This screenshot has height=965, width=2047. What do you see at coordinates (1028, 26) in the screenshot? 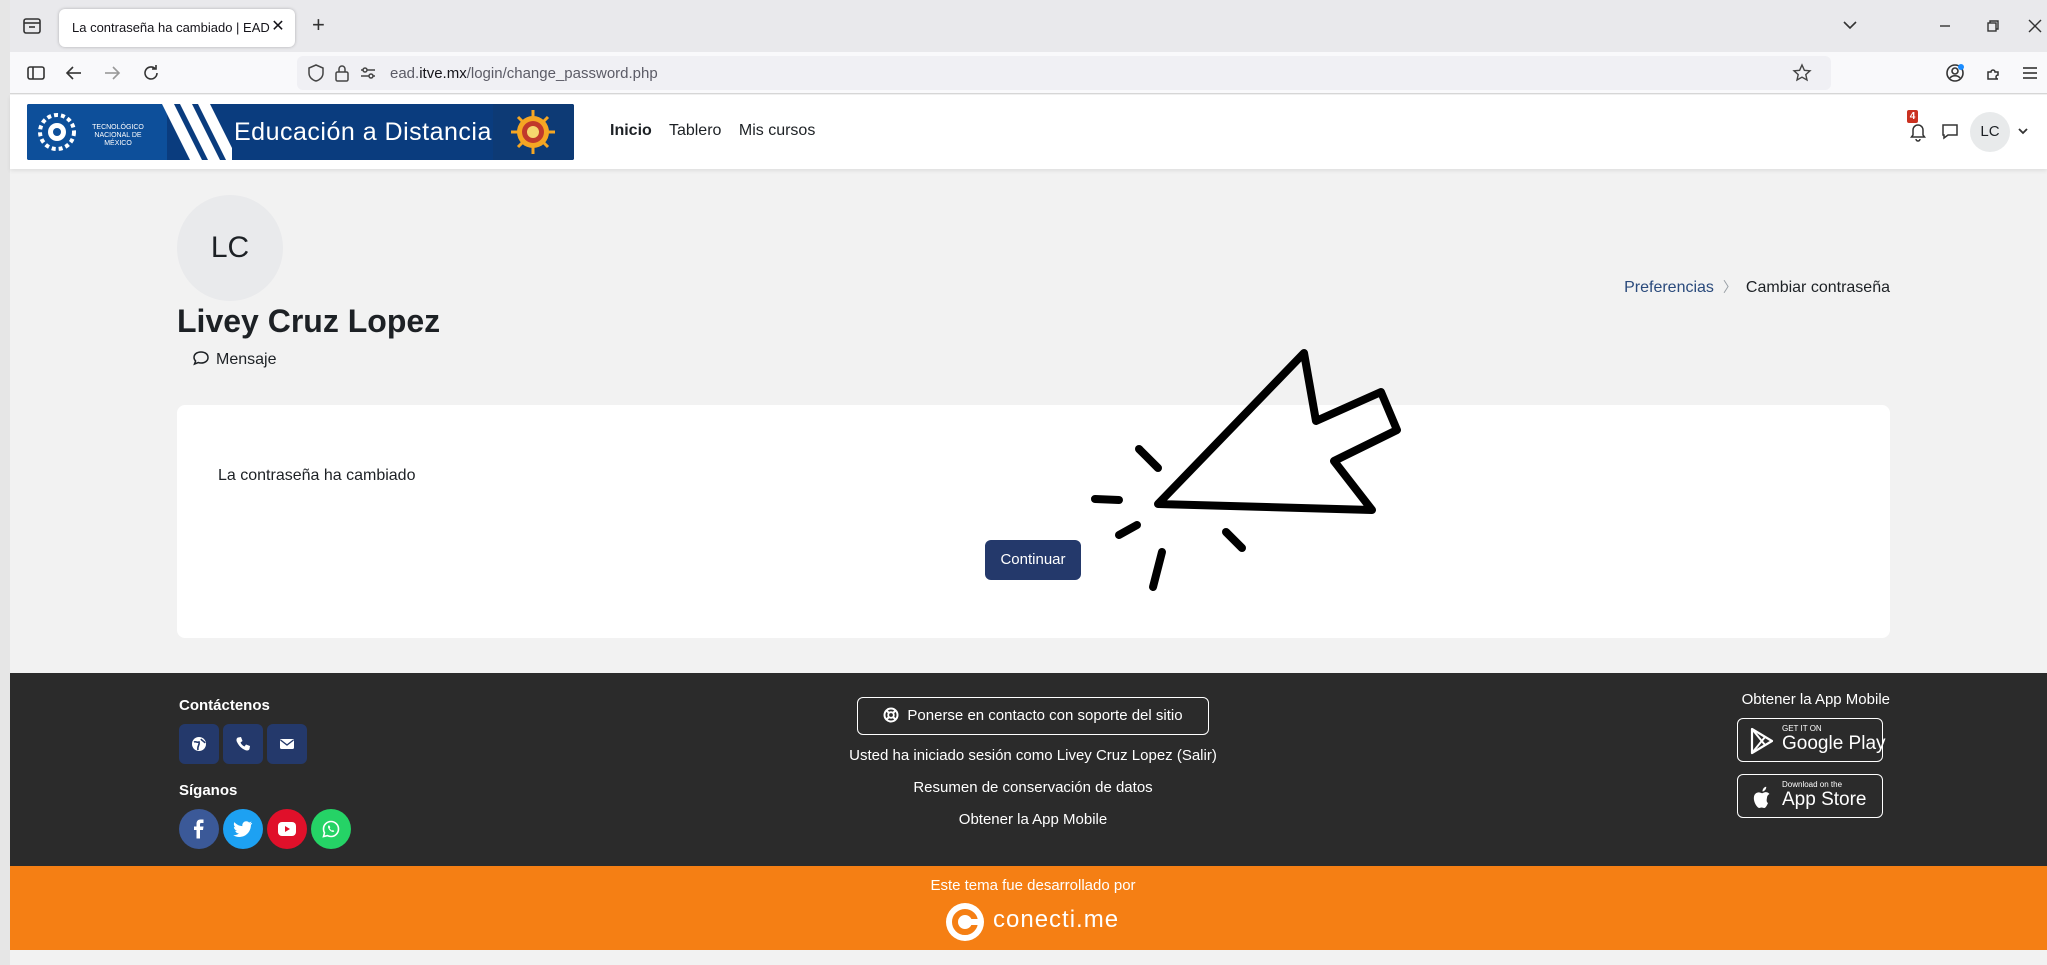
I see `browser-tab-bar: La contraseña ha cambiado | EAD ✕ +` at bounding box center [1028, 26].